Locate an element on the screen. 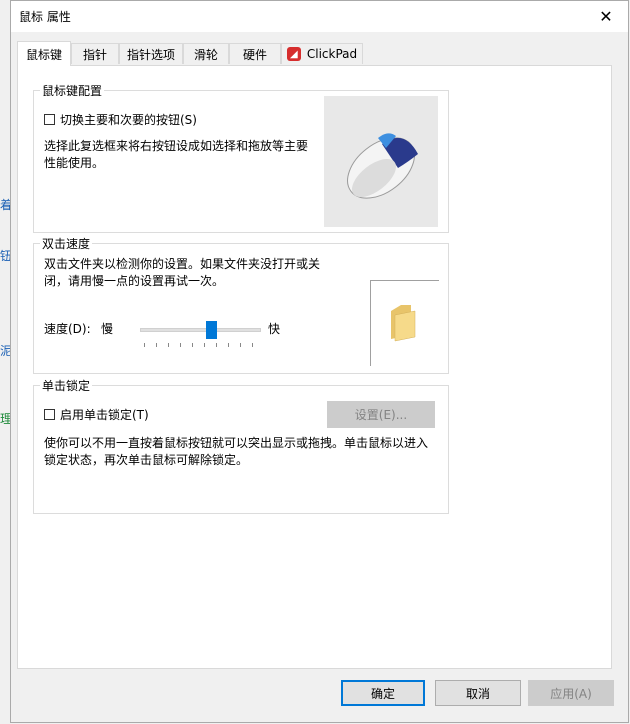 The height and width of the screenshot is (724, 630). checkbox-label: 切换主要和次要的按钮(S) is located at coordinates (128, 120).